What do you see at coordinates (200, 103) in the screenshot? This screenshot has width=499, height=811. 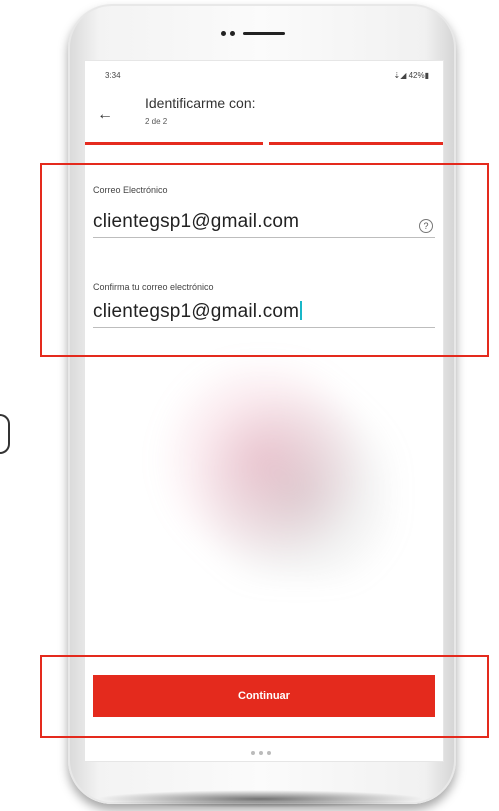 I see `page-title: Identificarme con:` at bounding box center [200, 103].